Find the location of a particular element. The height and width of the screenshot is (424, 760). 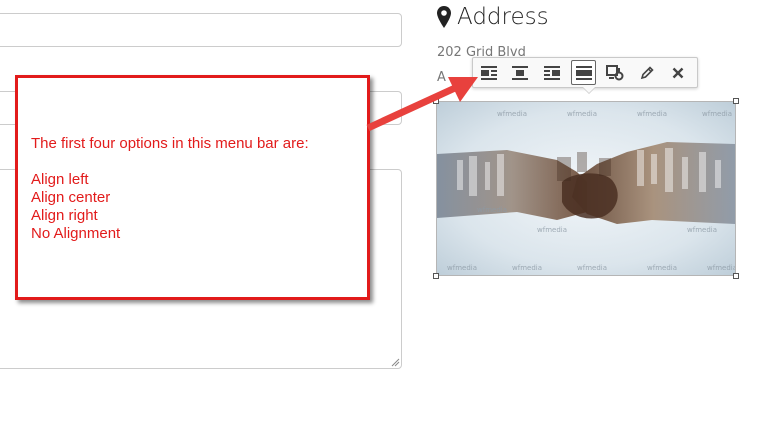

no-alignment-button is located at coordinates (583, 72).